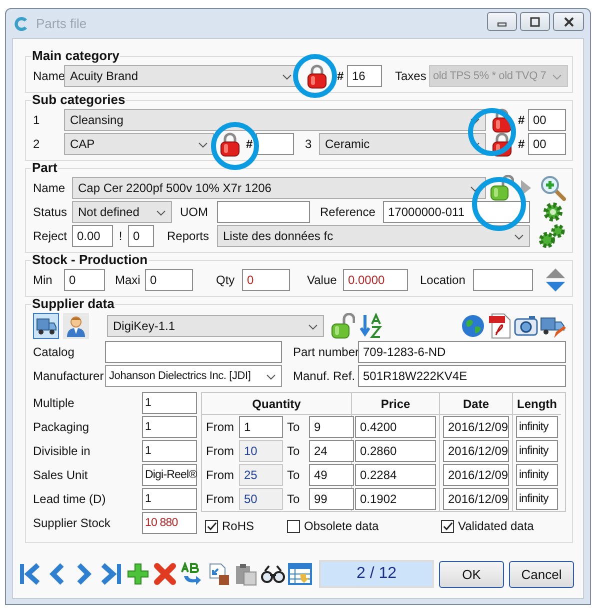  I want to click on field-label: Name, so click(49, 188).